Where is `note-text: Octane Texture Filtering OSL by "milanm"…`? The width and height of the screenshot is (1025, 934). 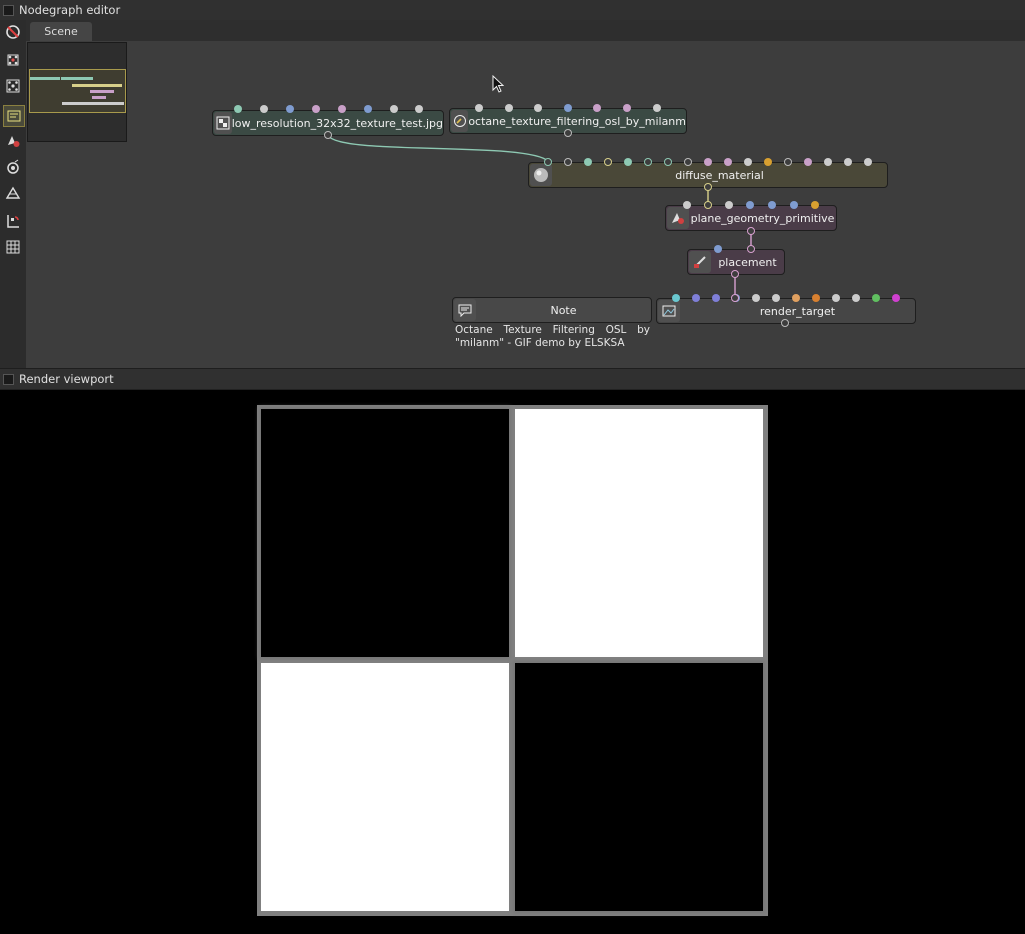
note-text: Octane Texture Filtering OSL by "milanm"… is located at coordinates (552, 336).